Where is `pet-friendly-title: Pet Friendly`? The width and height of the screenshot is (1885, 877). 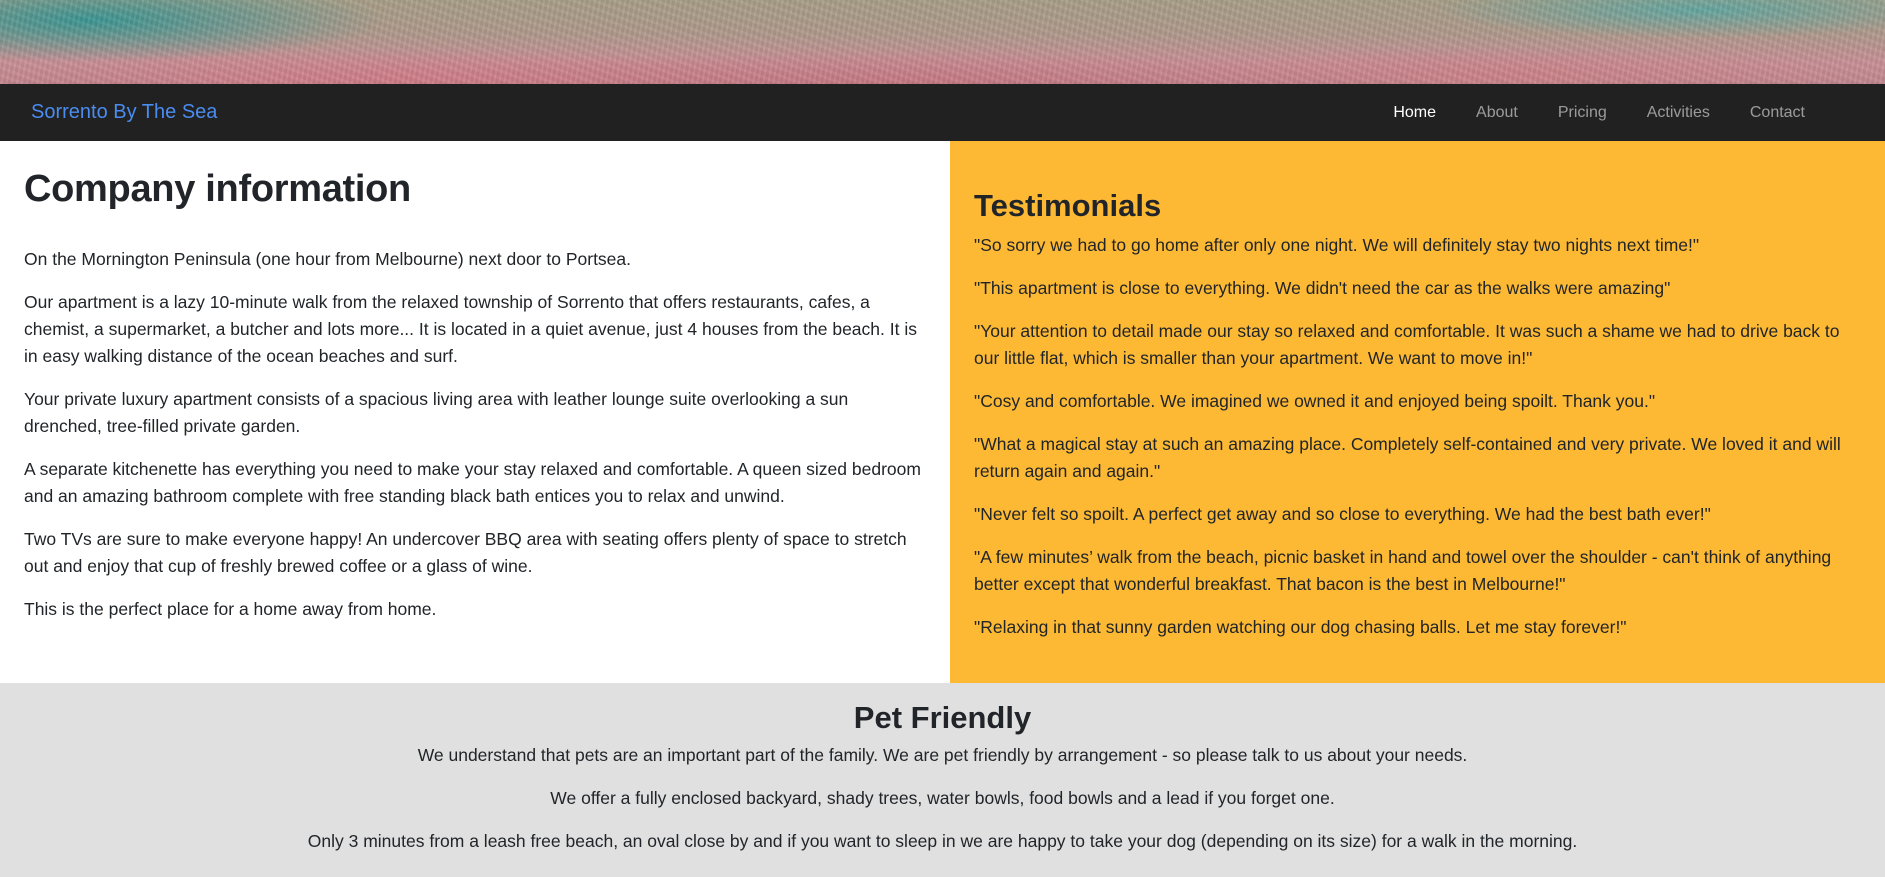 pet-friendly-title: Pet Friendly is located at coordinates (942, 717).